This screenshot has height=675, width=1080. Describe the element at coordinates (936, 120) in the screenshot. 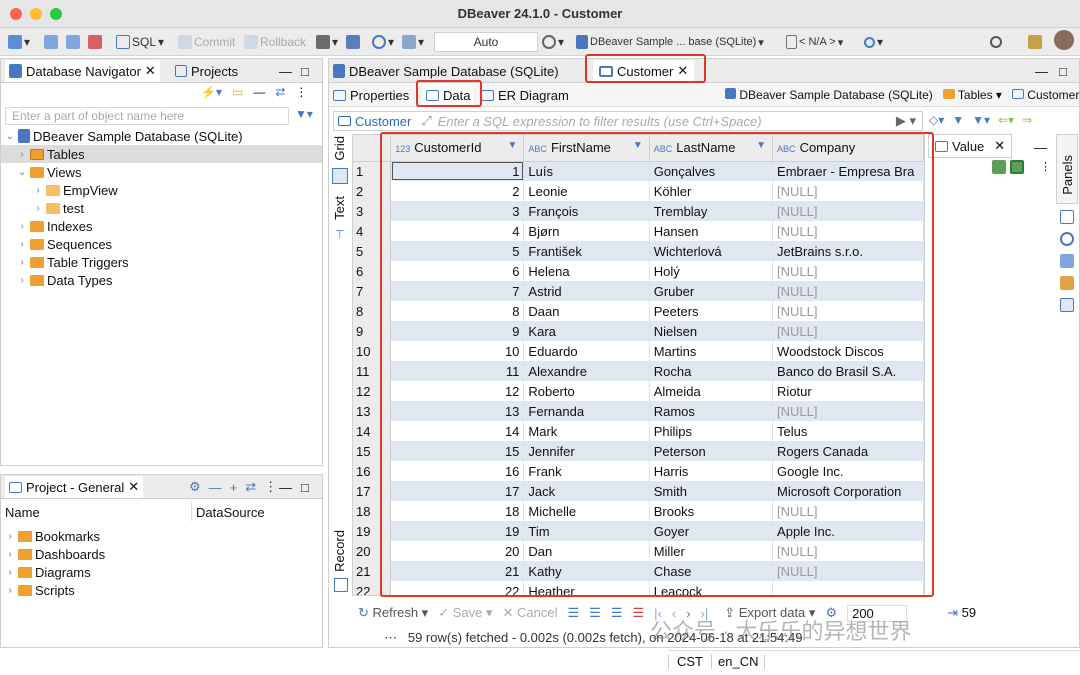

I see `eraser-icon: ◇▾` at that location.